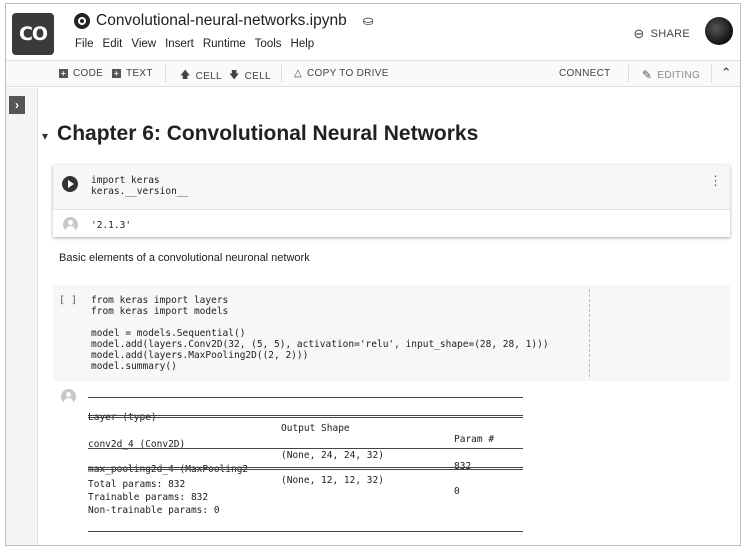 This screenshot has height=552, width=747. What do you see at coordinates (719, 31) in the screenshot?
I see `user-avatar` at bounding box center [719, 31].